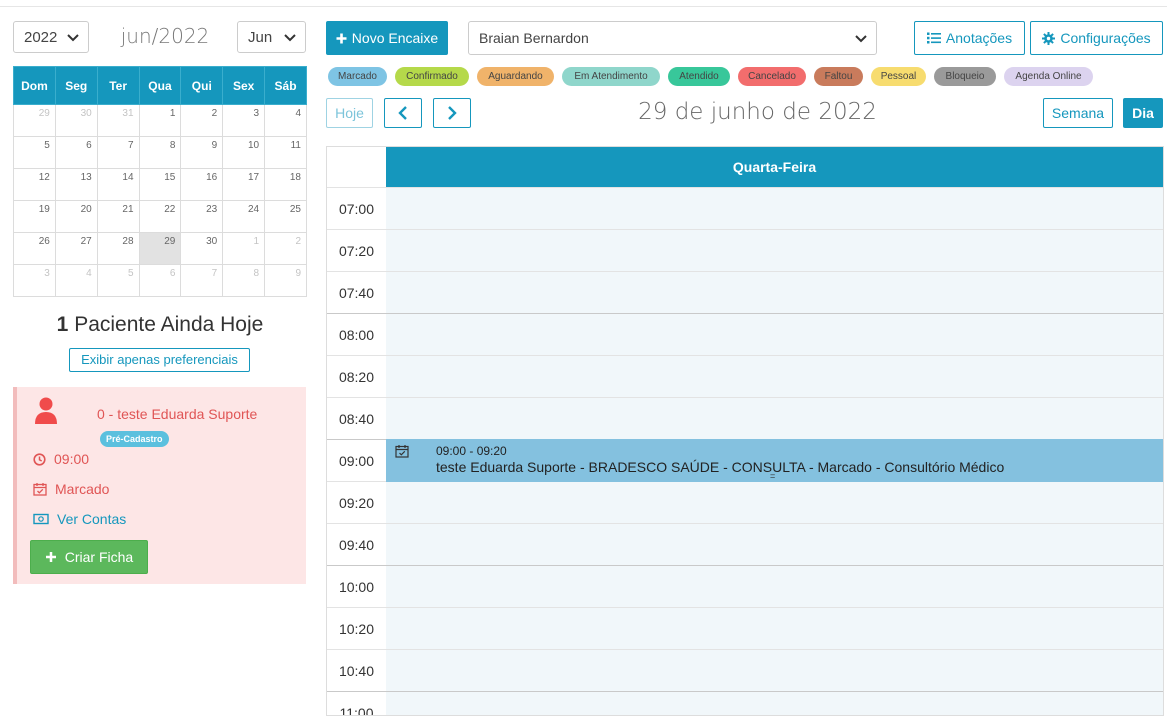 This screenshot has width=1167, height=716. Describe the element at coordinates (76, 216) in the screenshot. I see `calendar-day: 20` at that location.